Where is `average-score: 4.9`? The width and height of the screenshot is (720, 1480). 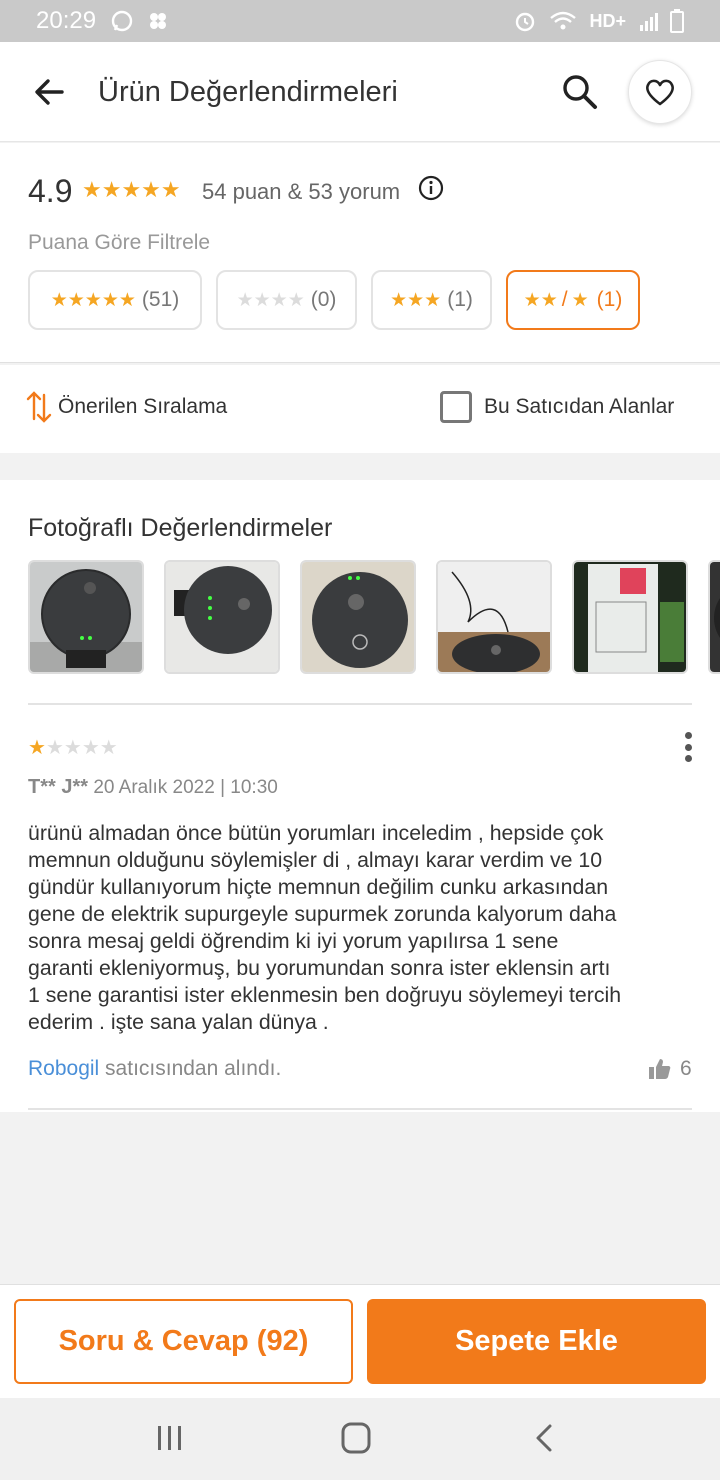
average-score: 4.9 is located at coordinates (50, 191).